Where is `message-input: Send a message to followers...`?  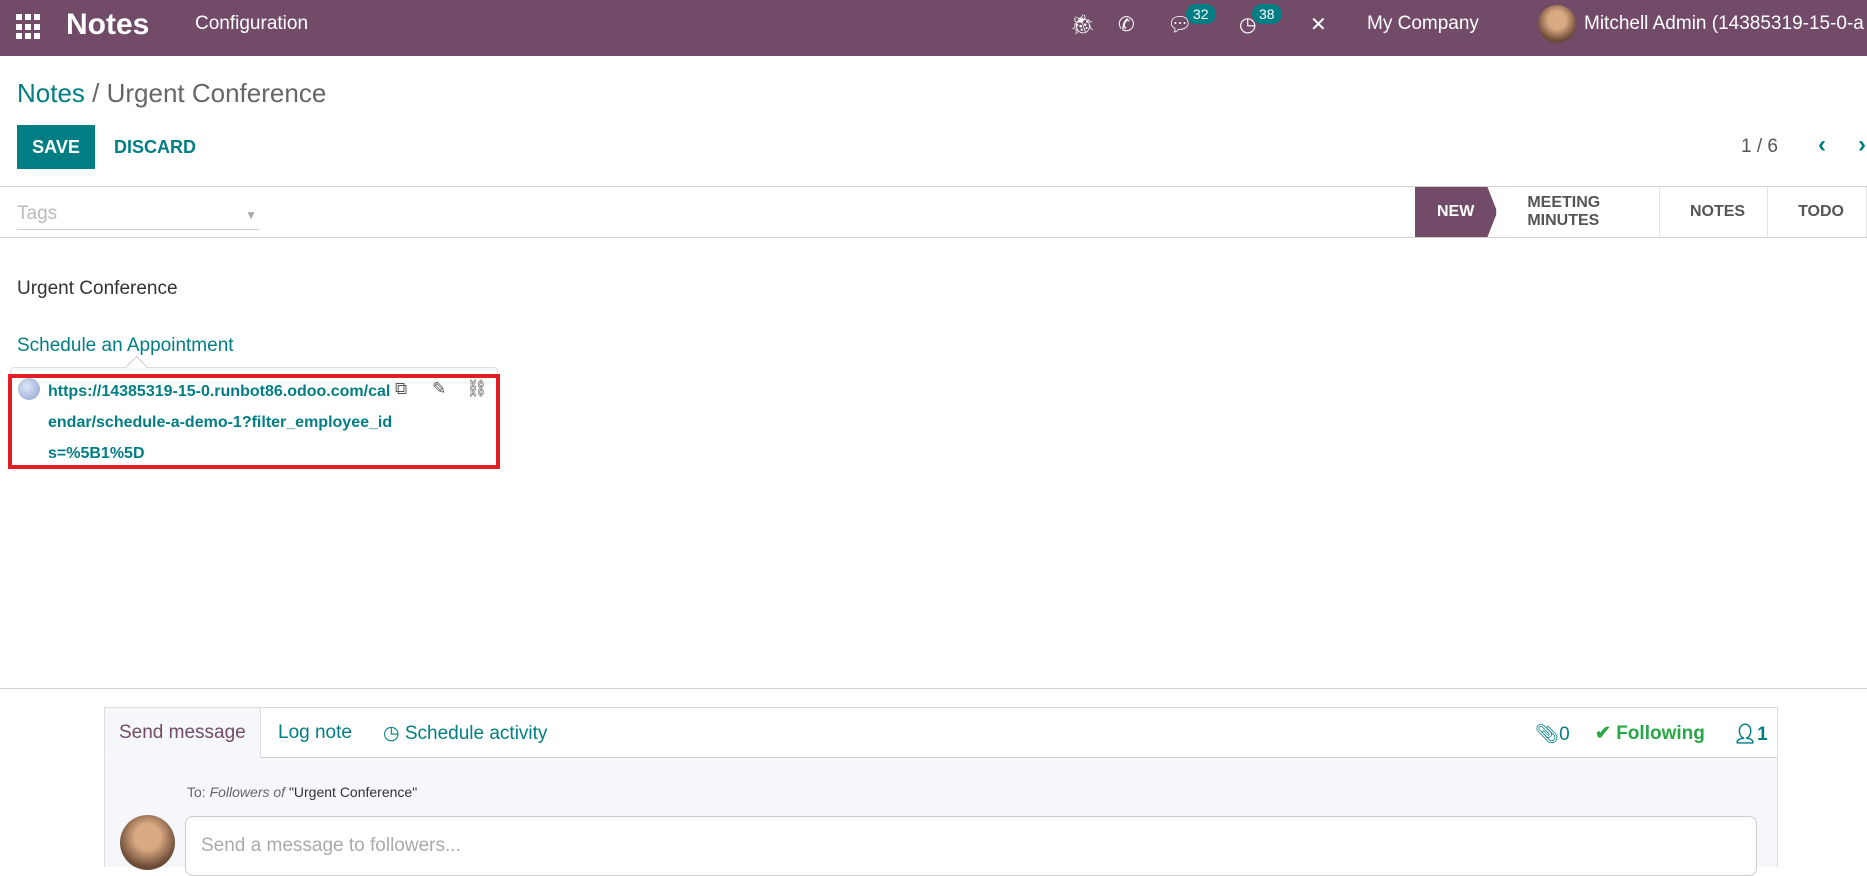 message-input: Send a message to followers... is located at coordinates (971, 846).